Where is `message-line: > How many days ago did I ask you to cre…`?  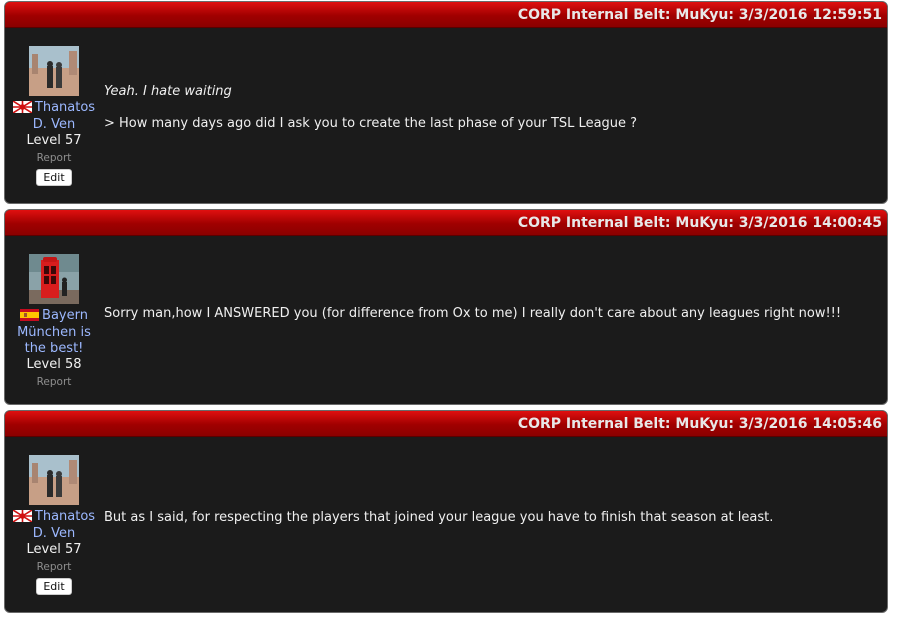 message-line: > How many days ago did I ask you to cre… is located at coordinates (371, 123).